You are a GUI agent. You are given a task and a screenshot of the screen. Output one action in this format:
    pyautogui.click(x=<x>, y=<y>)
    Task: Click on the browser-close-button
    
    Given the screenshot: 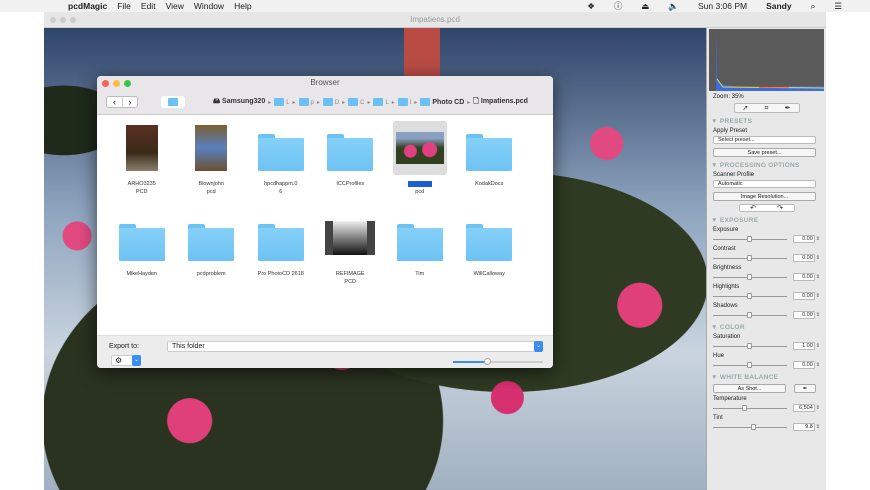 What is the action you would take?
    pyautogui.click(x=105, y=83)
    